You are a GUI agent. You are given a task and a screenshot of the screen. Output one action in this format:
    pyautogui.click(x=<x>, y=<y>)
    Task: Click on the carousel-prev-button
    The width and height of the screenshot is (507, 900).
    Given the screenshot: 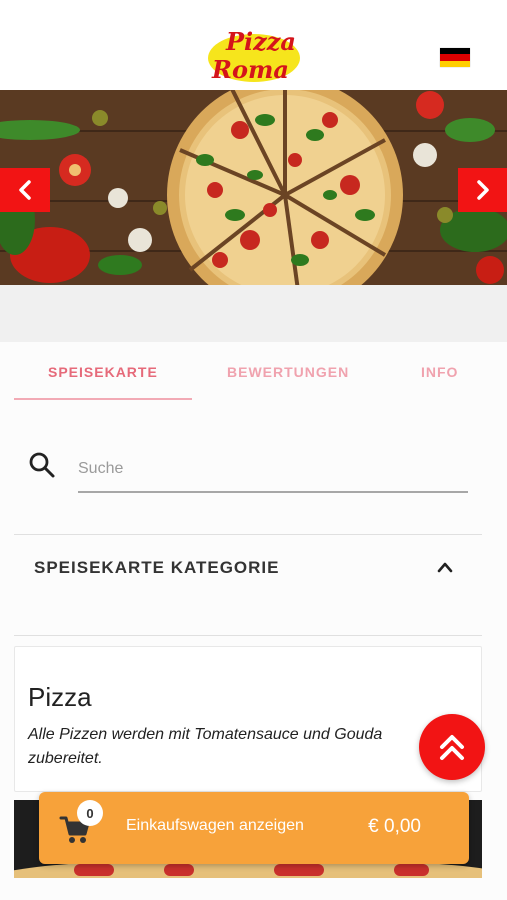 What is the action you would take?
    pyautogui.click(x=25, y=190)
    